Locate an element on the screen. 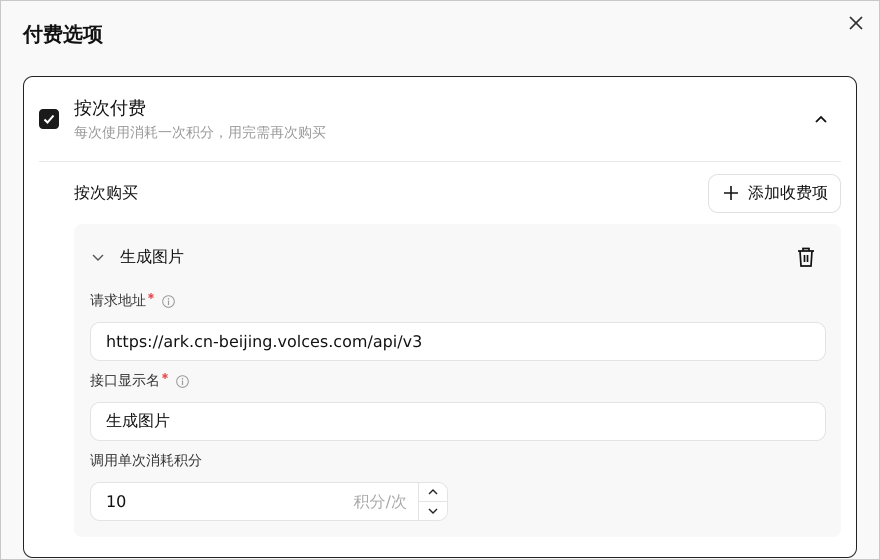 This screenshot has height=560, width=880. chevron-down-icon is located at coordinates (433, 511).